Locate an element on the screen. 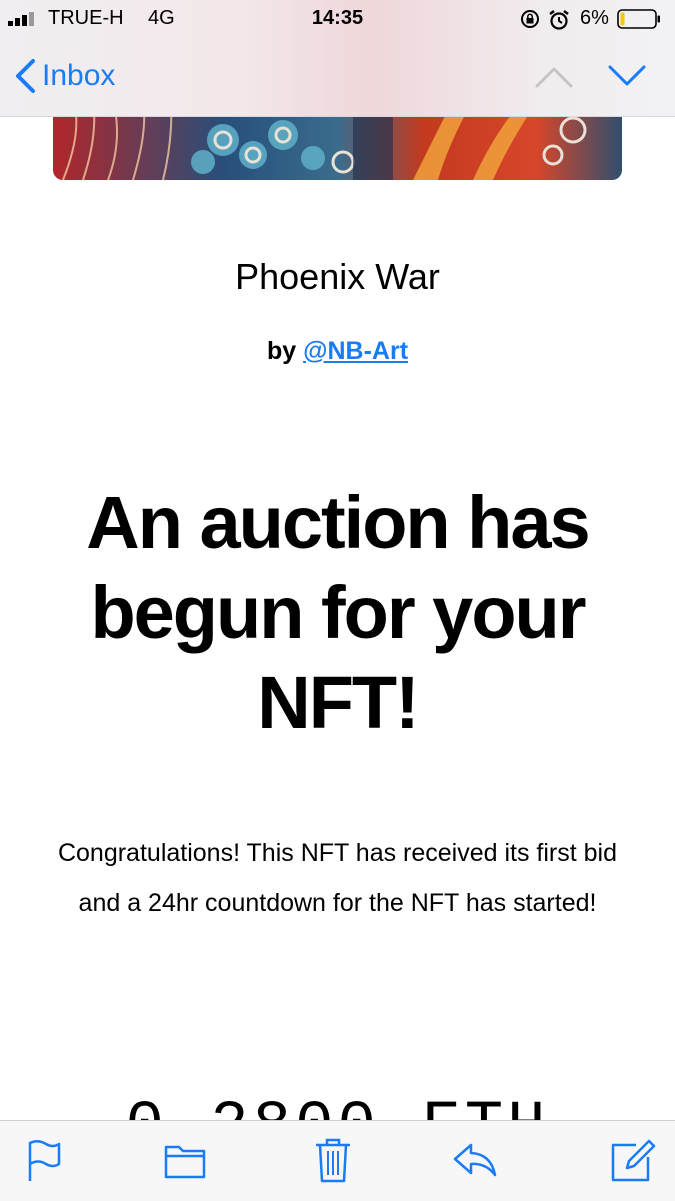  chevron-down-icon is located at coordinates (627, 75).